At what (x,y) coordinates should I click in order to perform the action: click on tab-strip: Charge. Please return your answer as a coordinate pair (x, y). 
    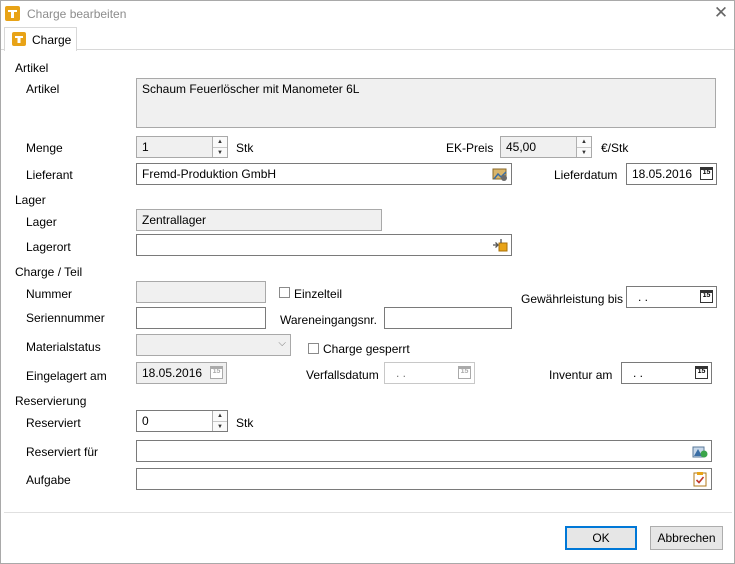
    Looking at the image, I should click on (367, 39).